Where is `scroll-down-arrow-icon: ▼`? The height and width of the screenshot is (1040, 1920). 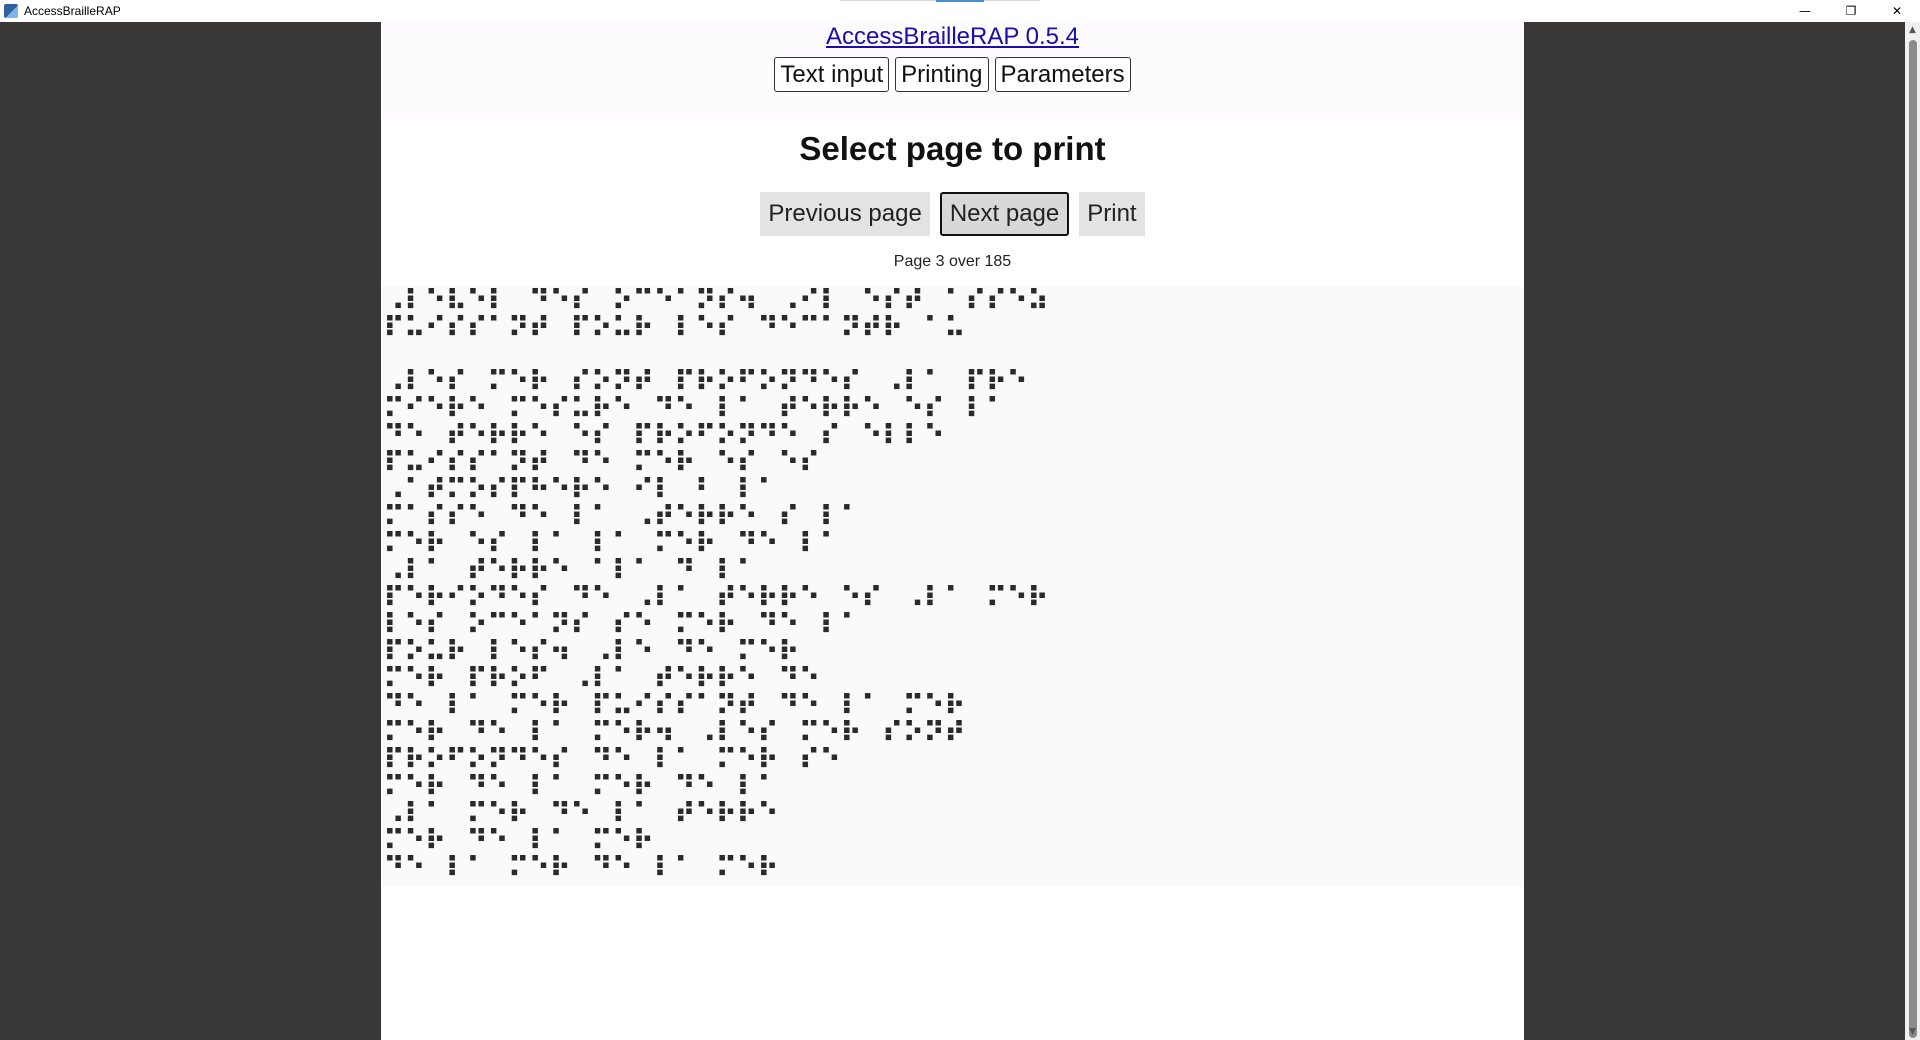 scroll-down-arrow-icon: ▼ is located at coordinates (1912, 1032).